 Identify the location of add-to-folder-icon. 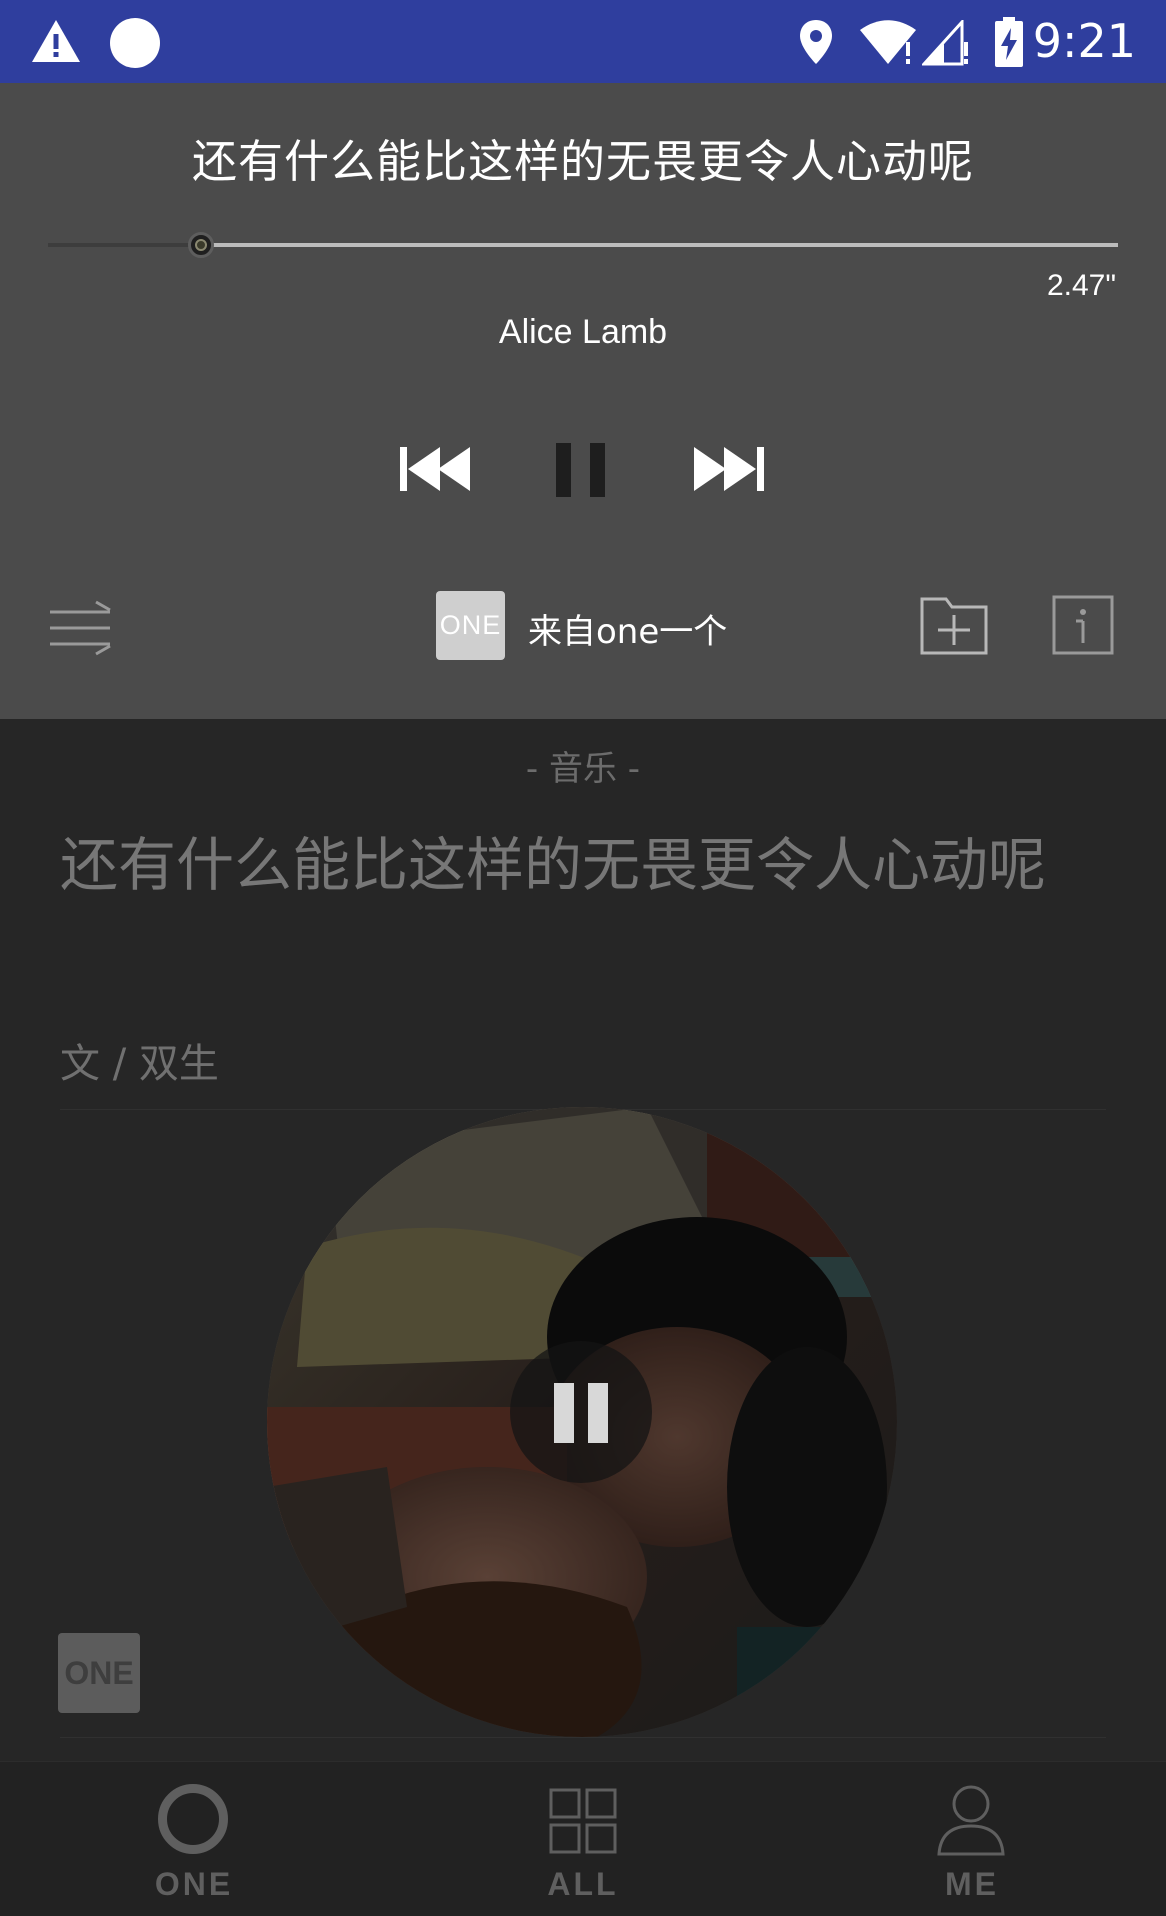
(954, 625).